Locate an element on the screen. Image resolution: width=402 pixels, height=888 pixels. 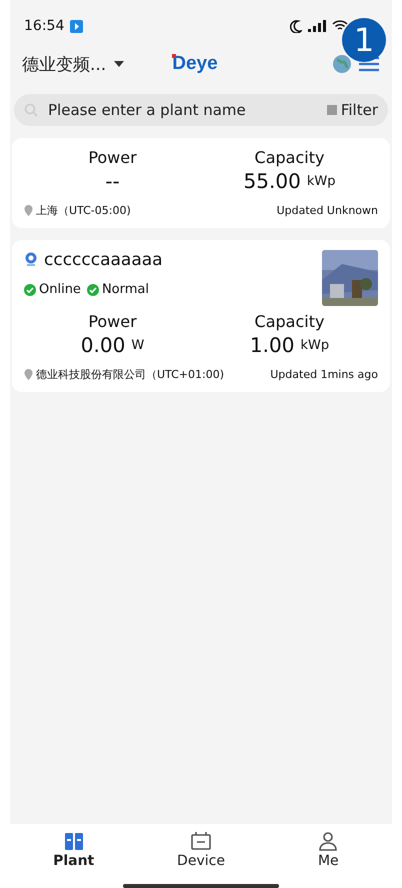
person-icon is located at coordinates (328, 841).